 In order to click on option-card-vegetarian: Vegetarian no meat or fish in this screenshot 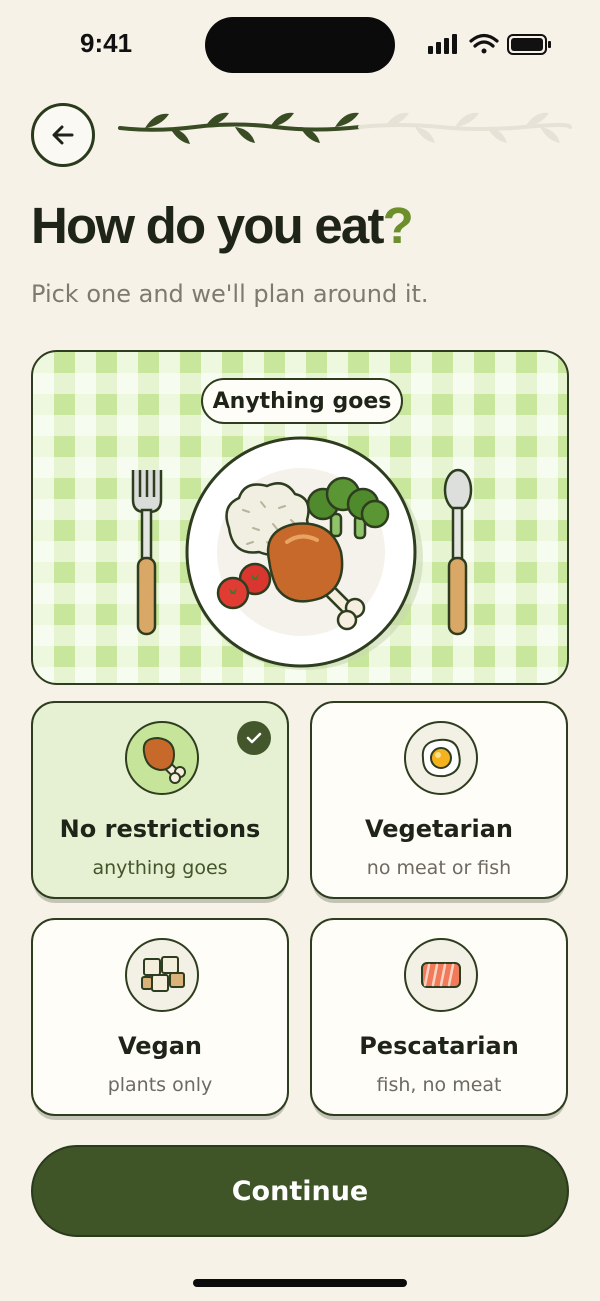, I will do `click(439, 800)`.